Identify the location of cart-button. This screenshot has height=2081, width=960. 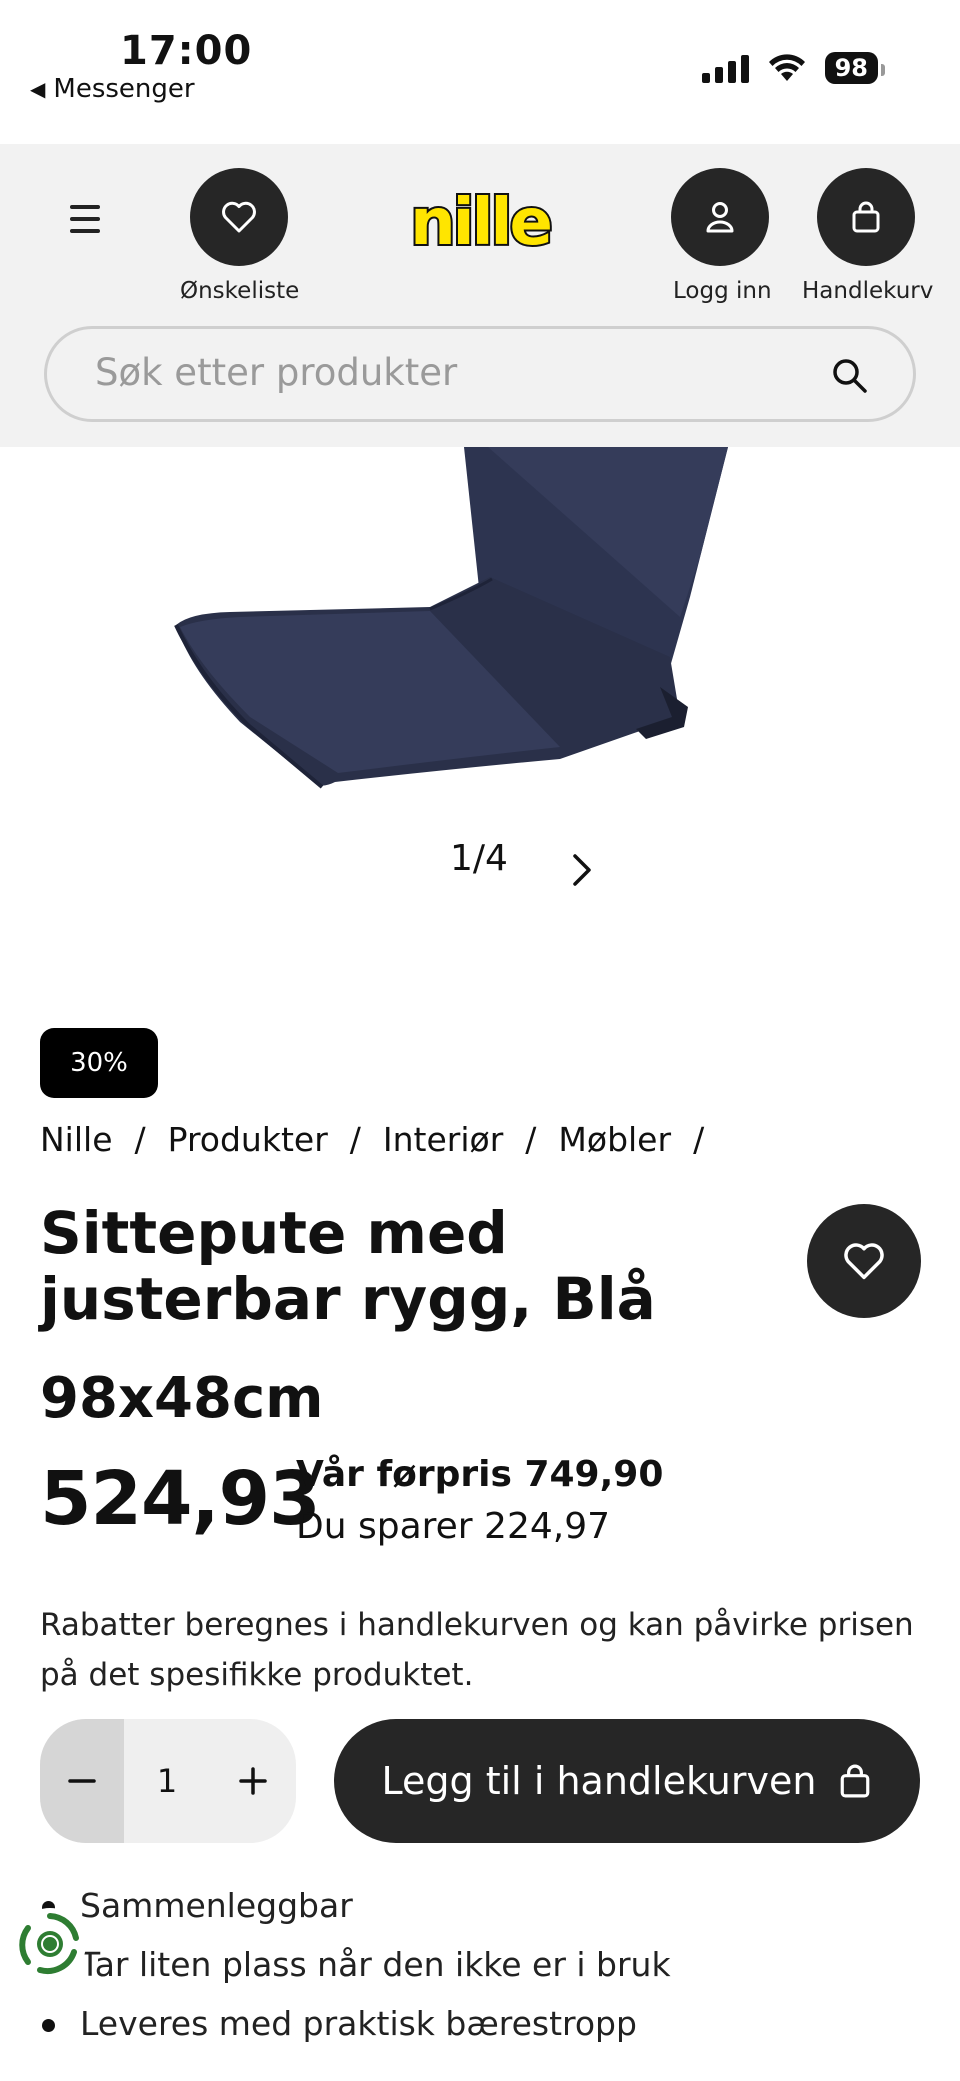
(866, 217).